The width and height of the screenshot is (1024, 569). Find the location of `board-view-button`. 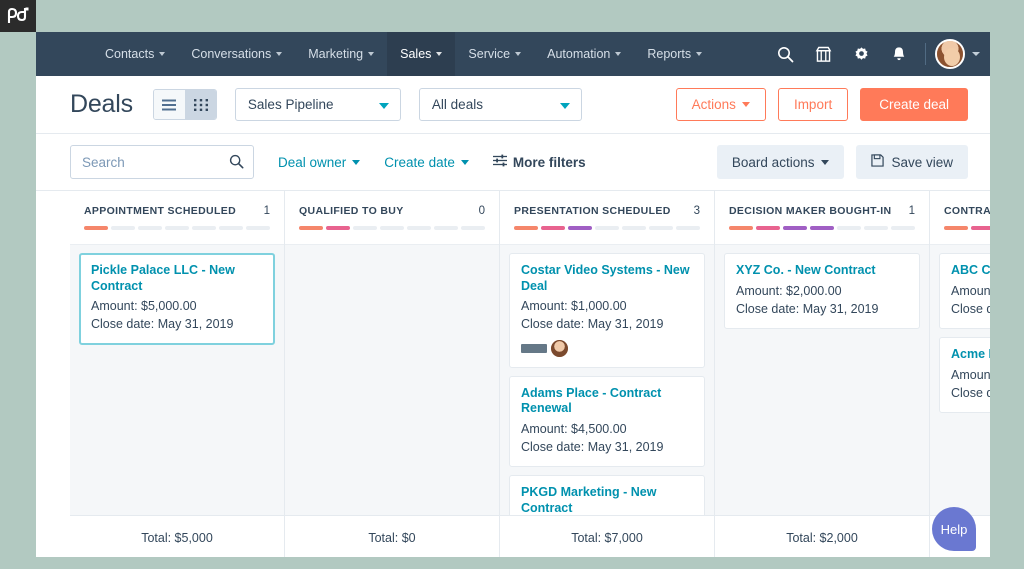

board-view-button is located at coordinates (200, 104).